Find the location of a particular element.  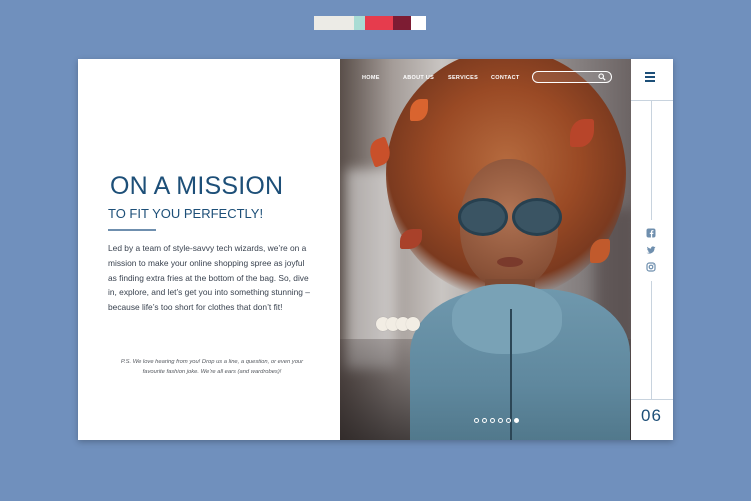

sunglasses is located at coordinates (511, 218).